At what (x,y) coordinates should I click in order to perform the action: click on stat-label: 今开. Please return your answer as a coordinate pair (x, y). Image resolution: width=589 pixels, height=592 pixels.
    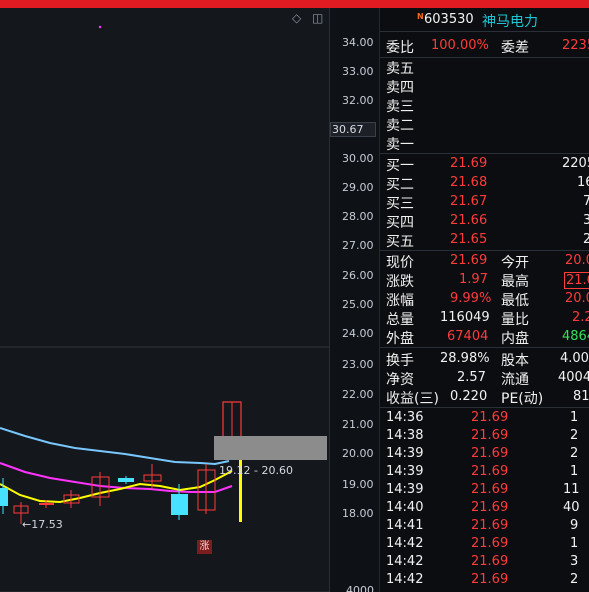
    Looking at the image, I should click on (515, 263).